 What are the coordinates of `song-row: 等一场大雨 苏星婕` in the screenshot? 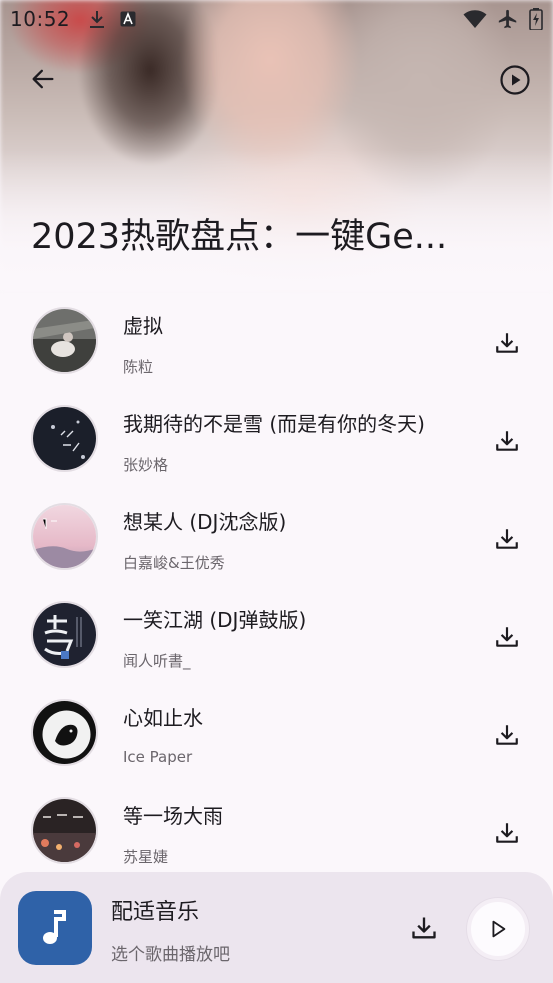 It's located at (276, 831).